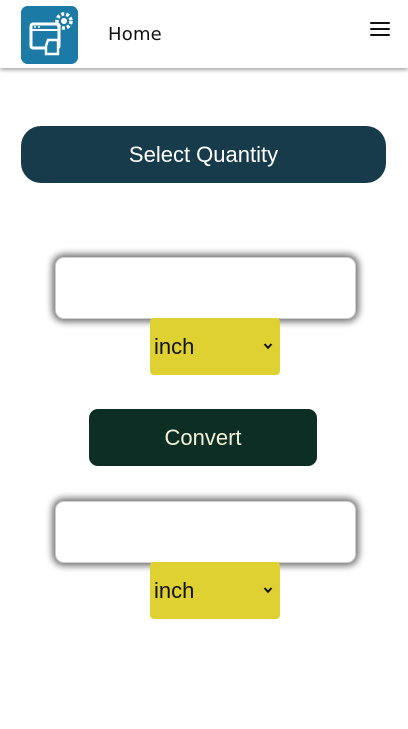 Image resolution: width=408 pixels, height=729 pixels. Describe the element at coordinates (174, 590) in the screenshot. I see `to-unit-value: inch` at that location.